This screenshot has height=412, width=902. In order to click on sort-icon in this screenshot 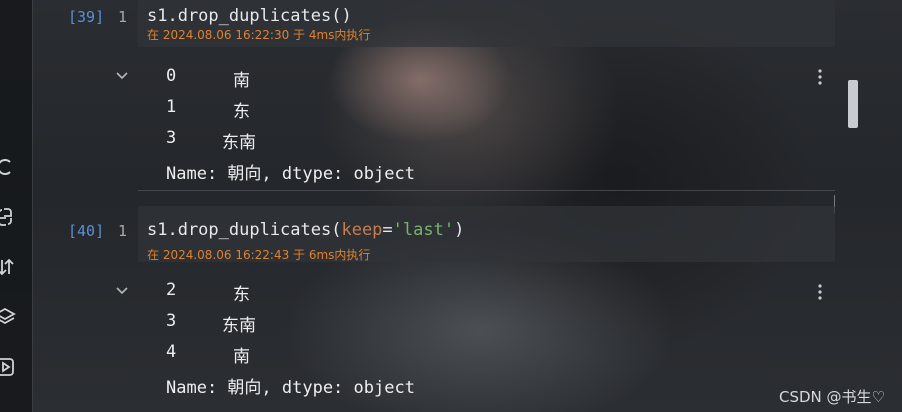, I will do `click(8, 267)`.